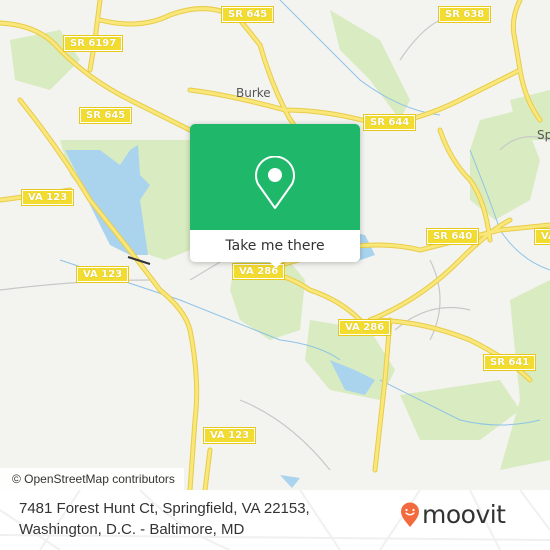 The width and height of the screenshot is (550, 550). Describe the element at coordinates (464, 514) in the screenshot. I see `moovit-wordmark: moovit` at that location.